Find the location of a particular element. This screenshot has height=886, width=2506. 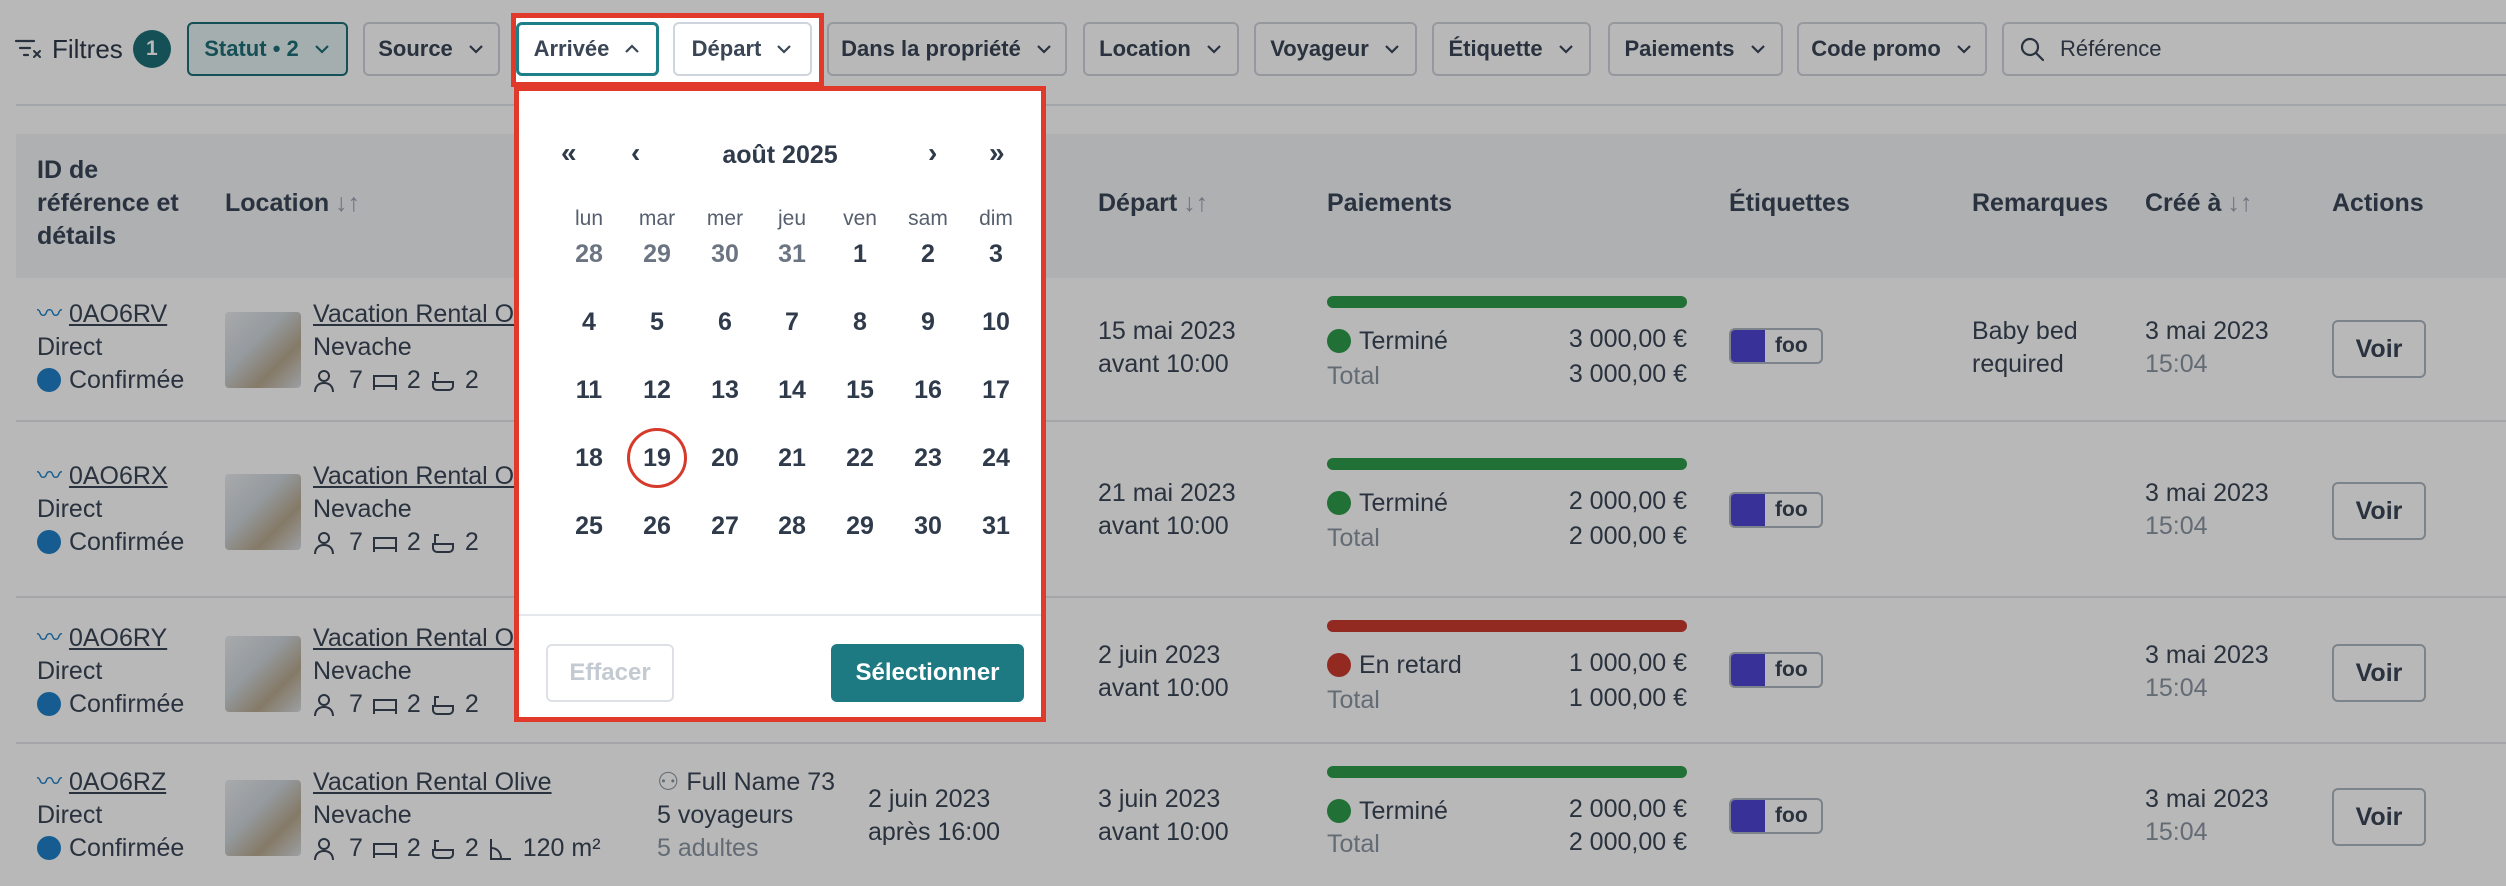

header-location-label: Location is located at coordinates (277, 203).